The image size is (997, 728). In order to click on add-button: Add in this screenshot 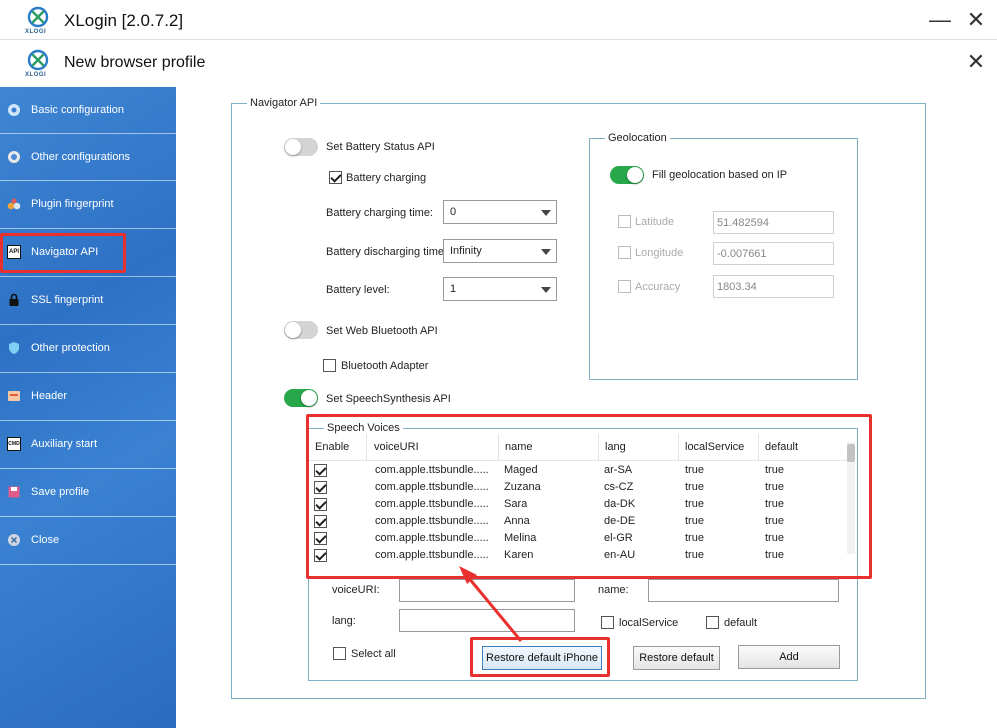, I will do `click(789, 657)`.